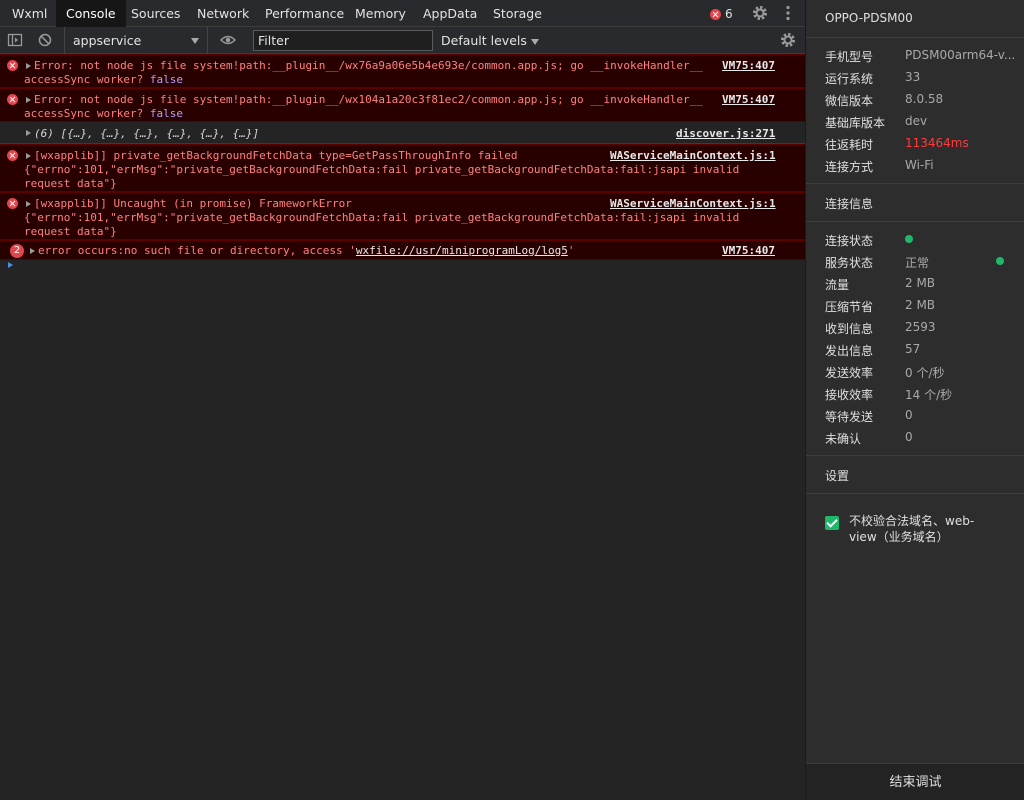 This screenshot has width=1024, height=800. What do you see at coordinates (760, 13) in the screenshot?
I see `settings-gear-icon` at bounding box center [760, 13].